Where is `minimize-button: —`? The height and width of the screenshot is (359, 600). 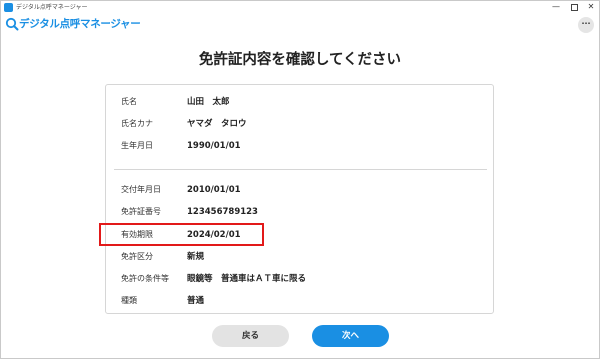
minimize-button: — is located at coordinates (556, 7).